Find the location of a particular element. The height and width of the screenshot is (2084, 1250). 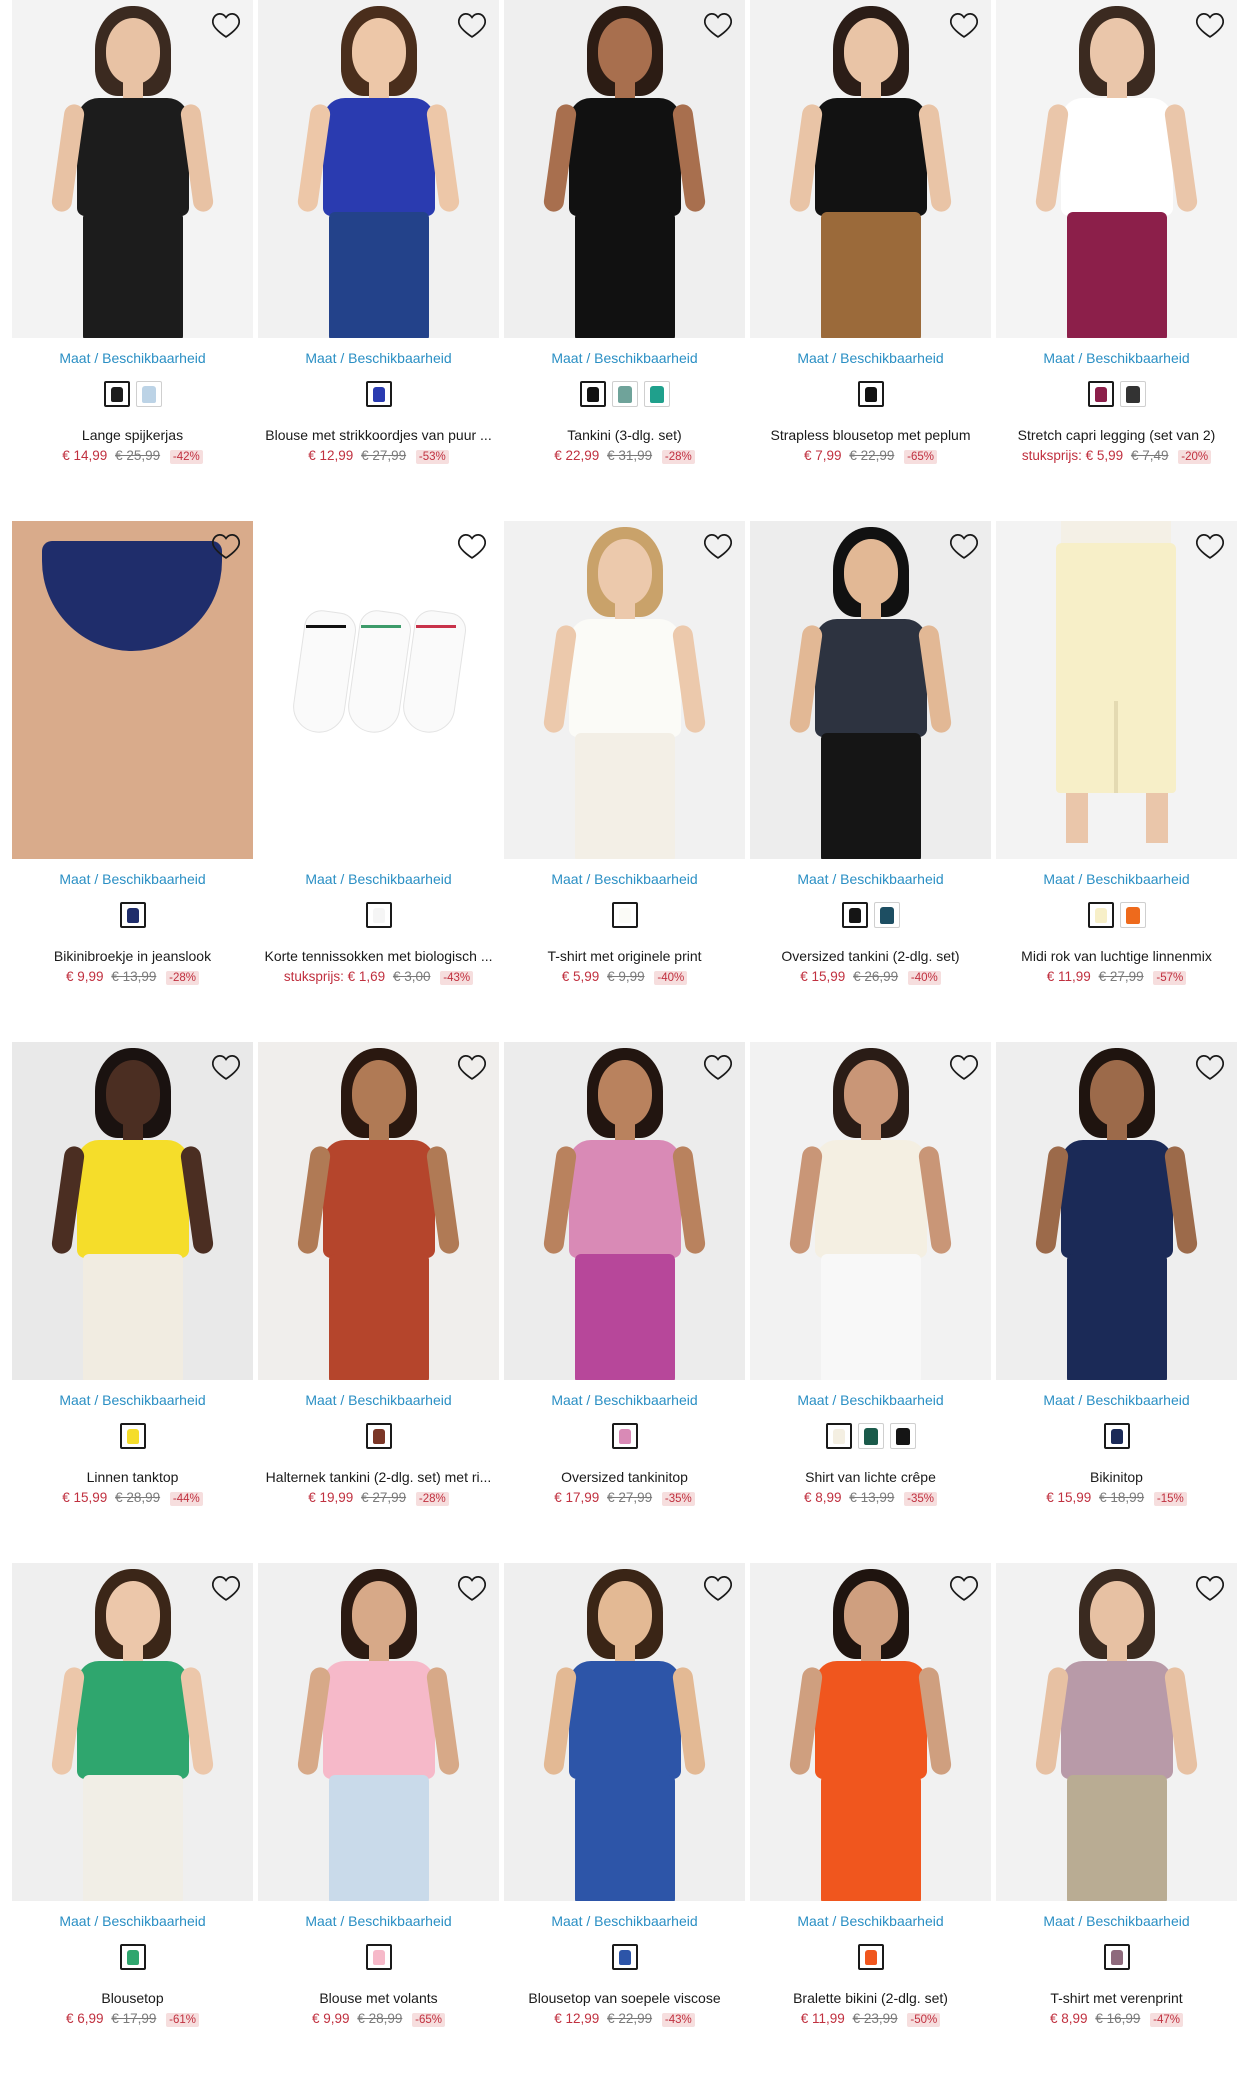

product-name: T-shirt met verenprint is located at coordinates (1116, 1998).